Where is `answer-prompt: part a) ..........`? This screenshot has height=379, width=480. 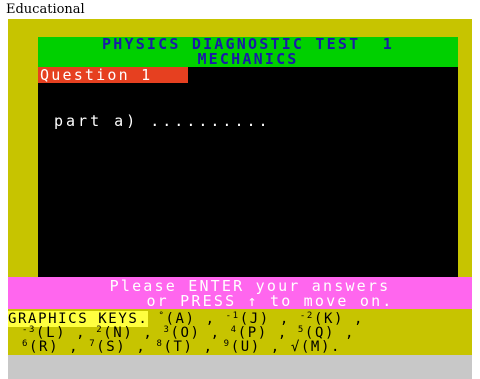 answer-prompt: part a) .......... is located at coordinates (162, 121).